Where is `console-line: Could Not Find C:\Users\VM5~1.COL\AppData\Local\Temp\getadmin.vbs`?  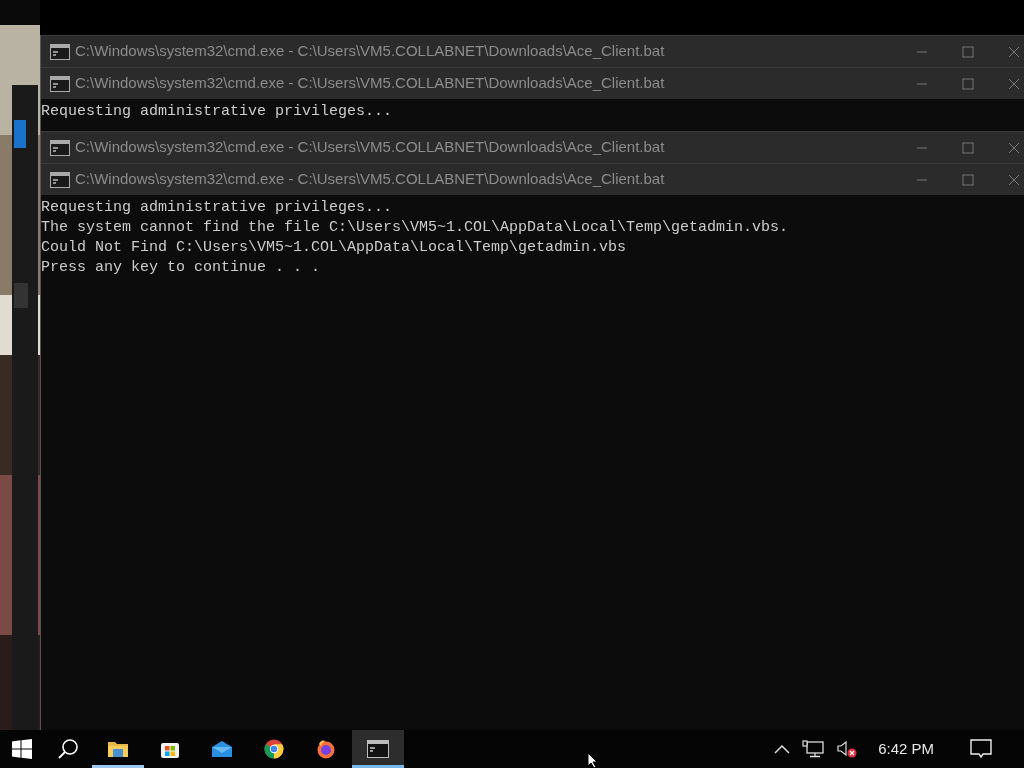
console-line: Could Not Find C:\Users\VM5~1.COL\AppData\Local\Temp\getadmin.vbs is located at coordinates (334, 248).